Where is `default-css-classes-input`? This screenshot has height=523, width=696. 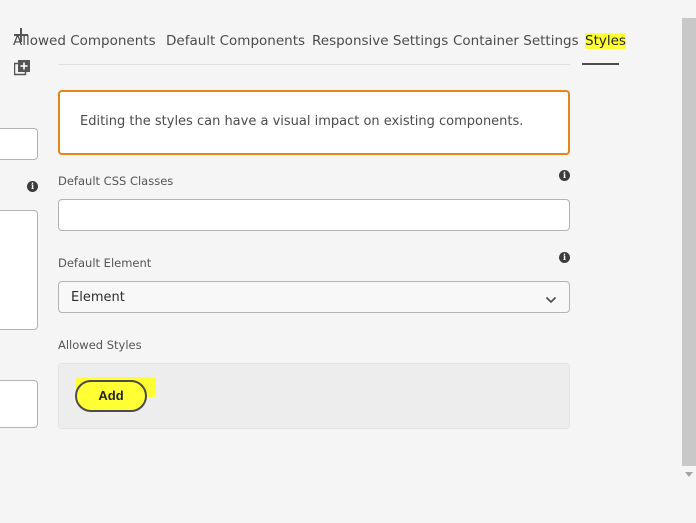
default-css-classes-input is located at coordinates (314, 215).